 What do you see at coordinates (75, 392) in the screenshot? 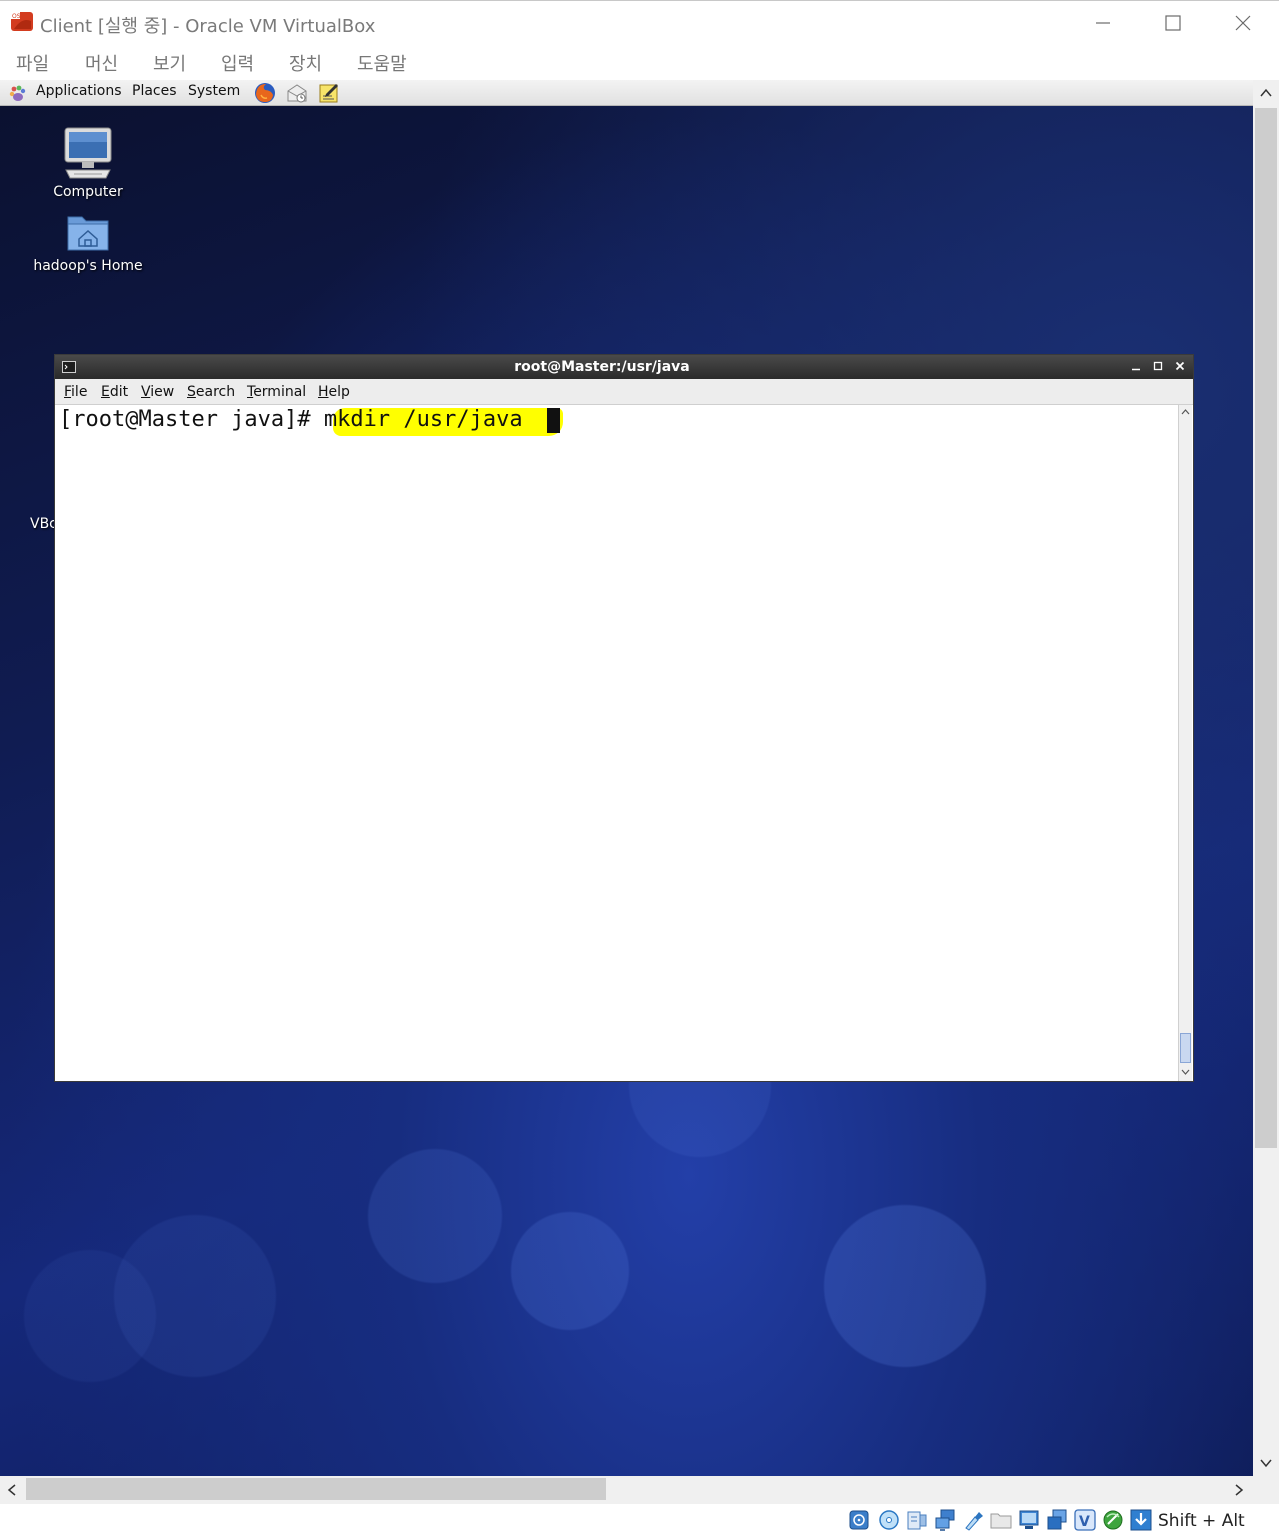
I see `terminal-menu-file: File` at bounding box center [75, 392].